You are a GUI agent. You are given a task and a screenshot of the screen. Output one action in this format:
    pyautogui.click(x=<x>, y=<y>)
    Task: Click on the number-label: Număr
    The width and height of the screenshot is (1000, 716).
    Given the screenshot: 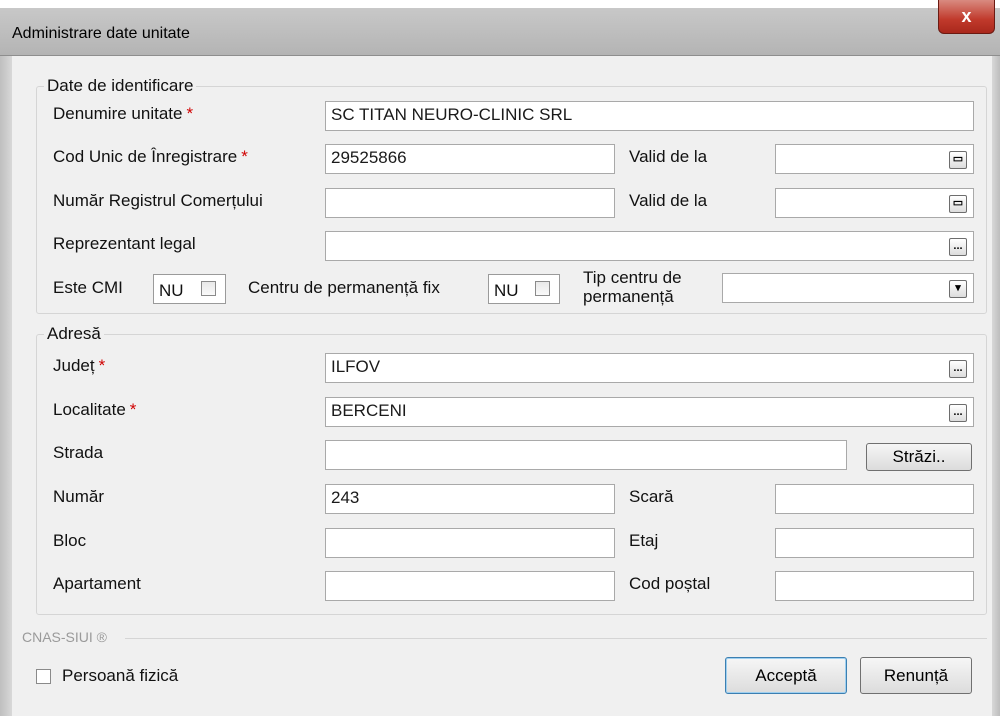 What is the action you would take?
    pyautogui.click(x=79, y=496)
    